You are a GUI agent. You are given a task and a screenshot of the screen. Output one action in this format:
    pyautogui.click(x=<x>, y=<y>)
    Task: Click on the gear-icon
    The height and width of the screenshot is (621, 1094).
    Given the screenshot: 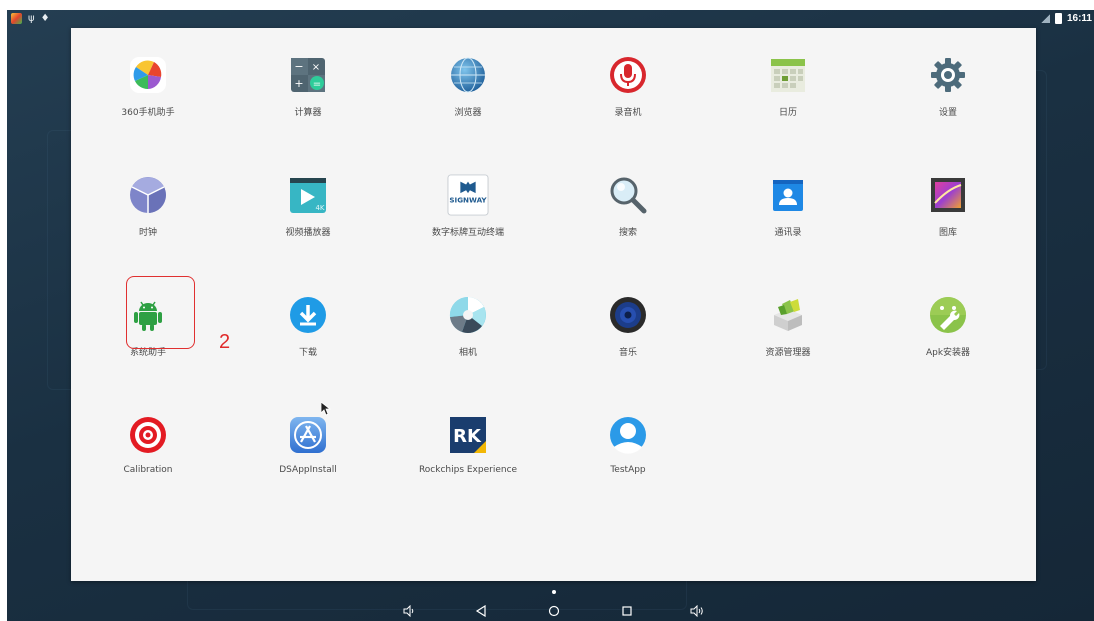 What is the action you would take?
    pyautogui.click(x=948, y=75)
    